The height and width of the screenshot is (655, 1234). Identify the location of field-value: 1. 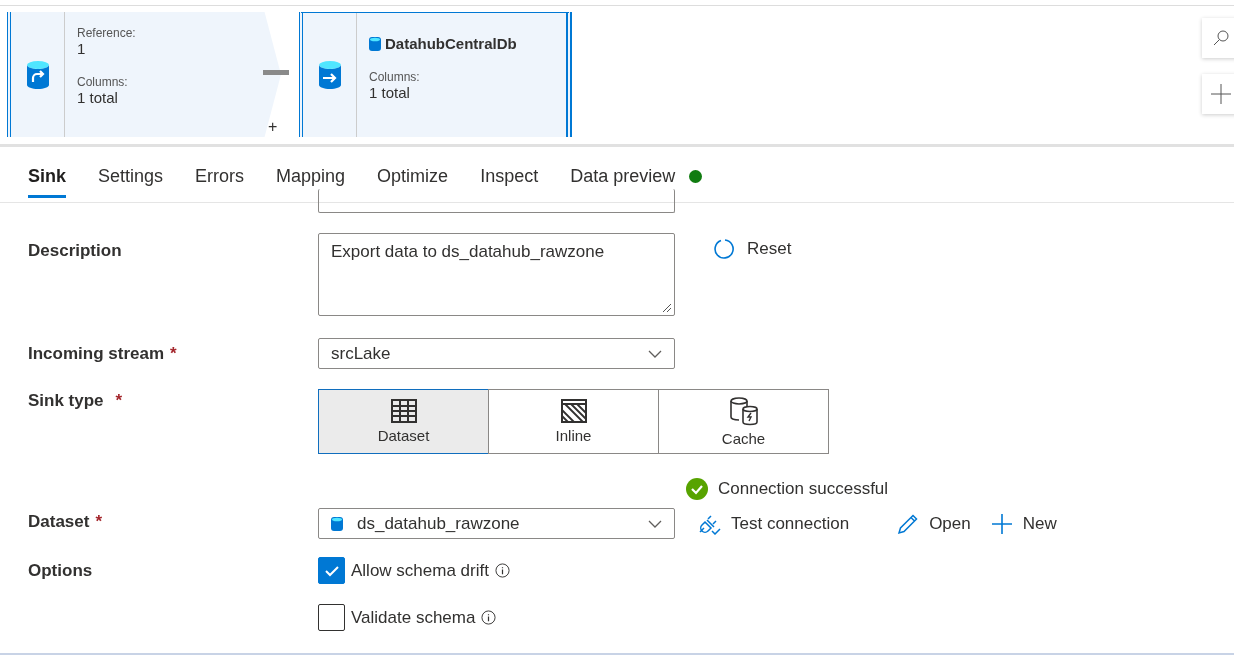
(82, 48).